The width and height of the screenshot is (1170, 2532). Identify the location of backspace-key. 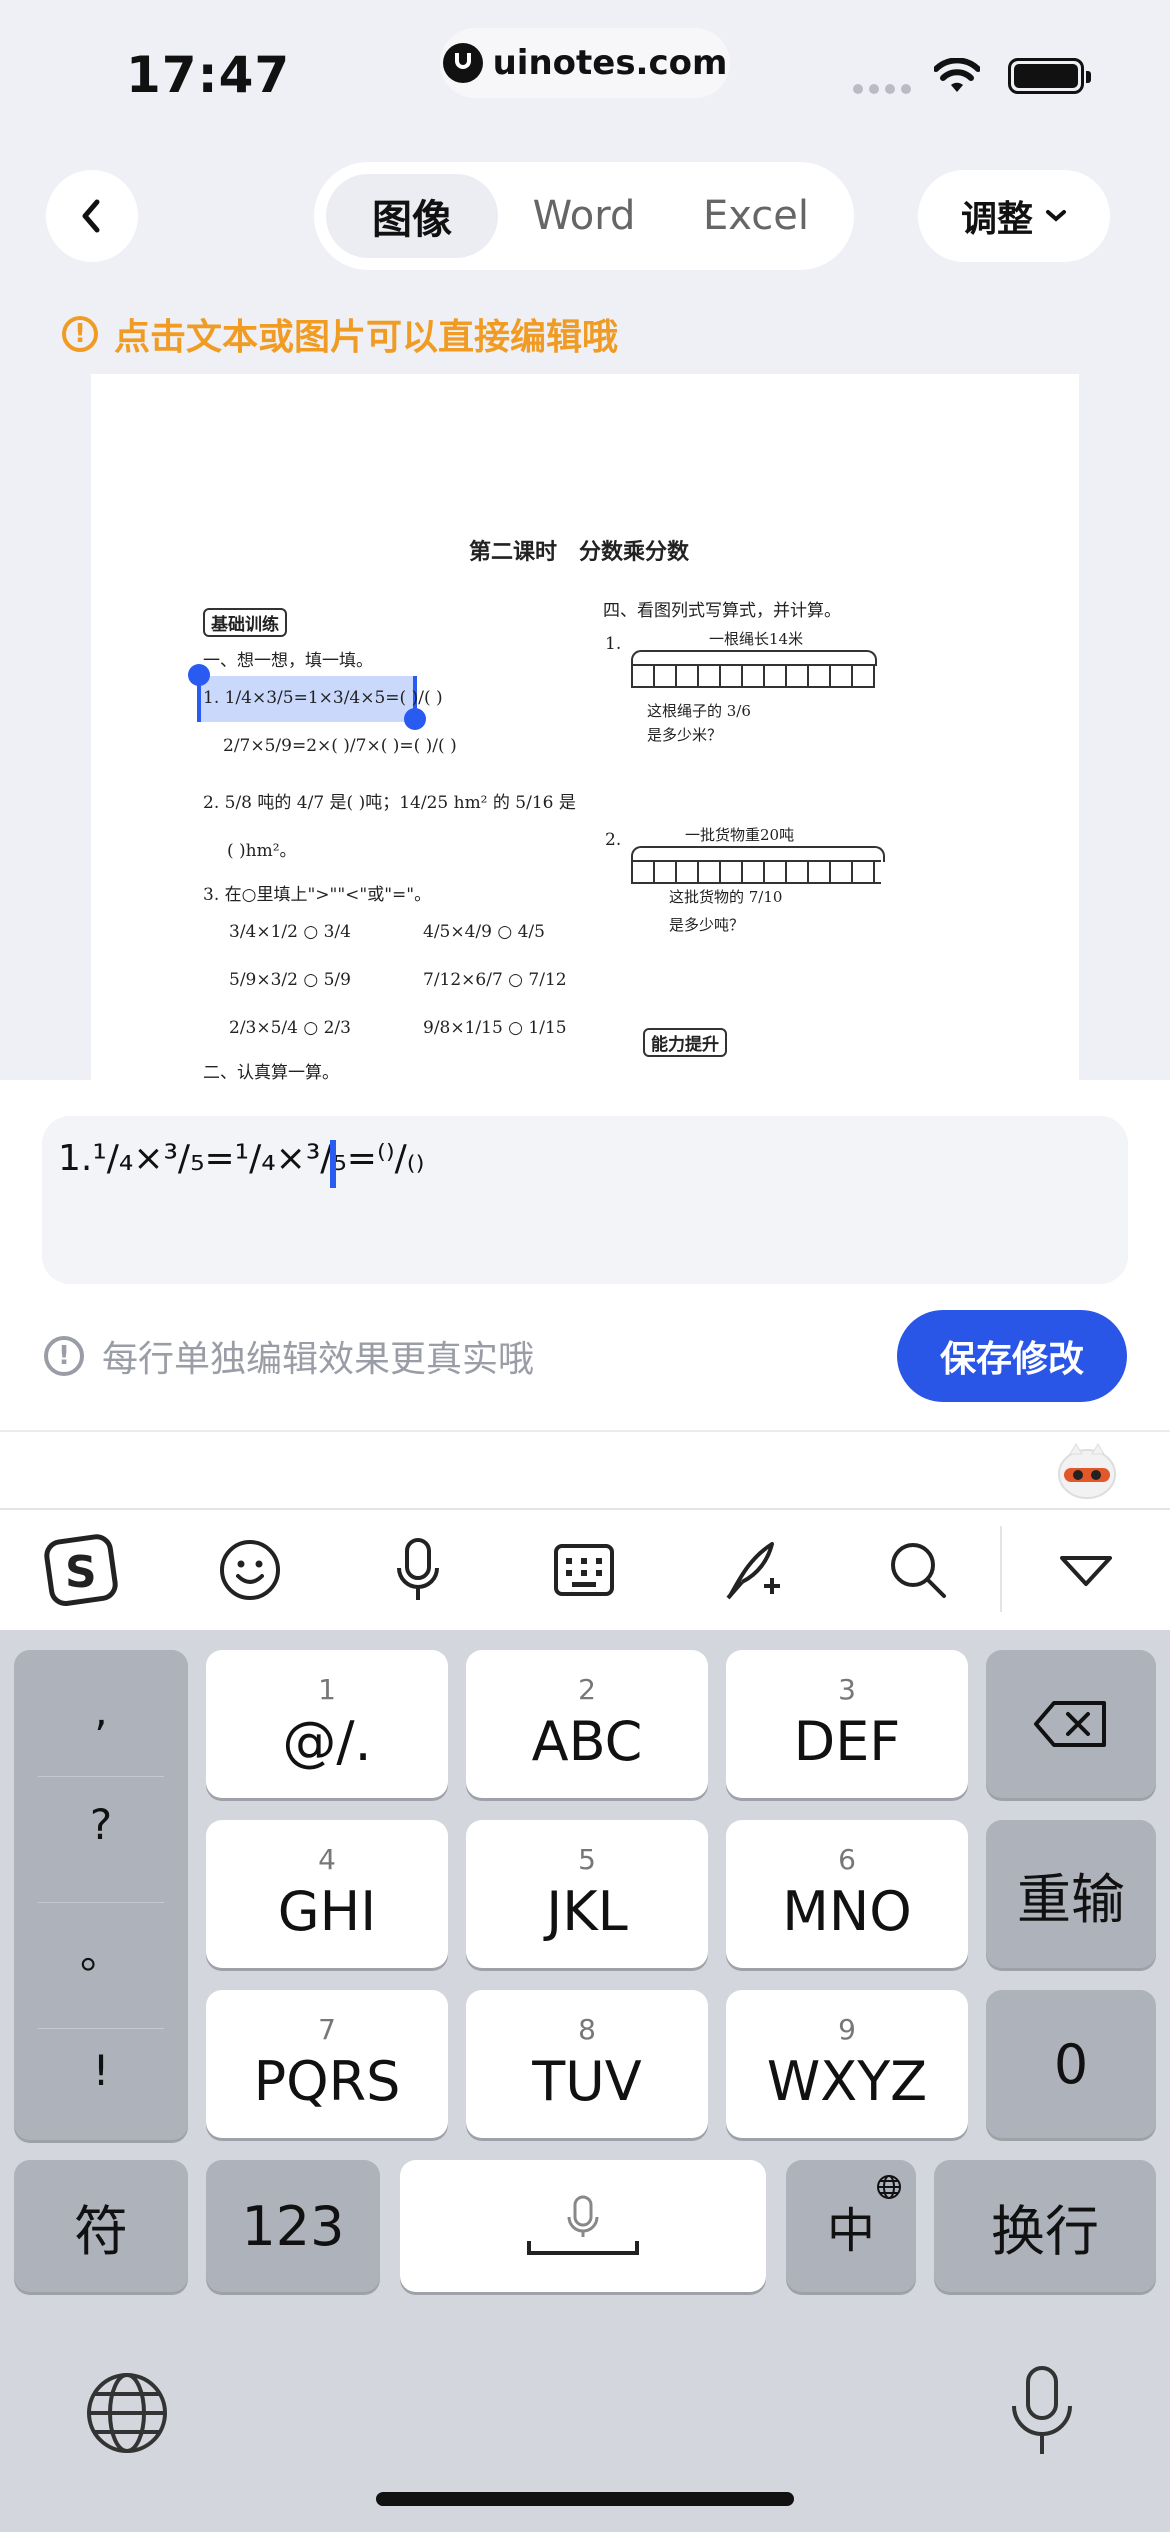
(1071, 1724).